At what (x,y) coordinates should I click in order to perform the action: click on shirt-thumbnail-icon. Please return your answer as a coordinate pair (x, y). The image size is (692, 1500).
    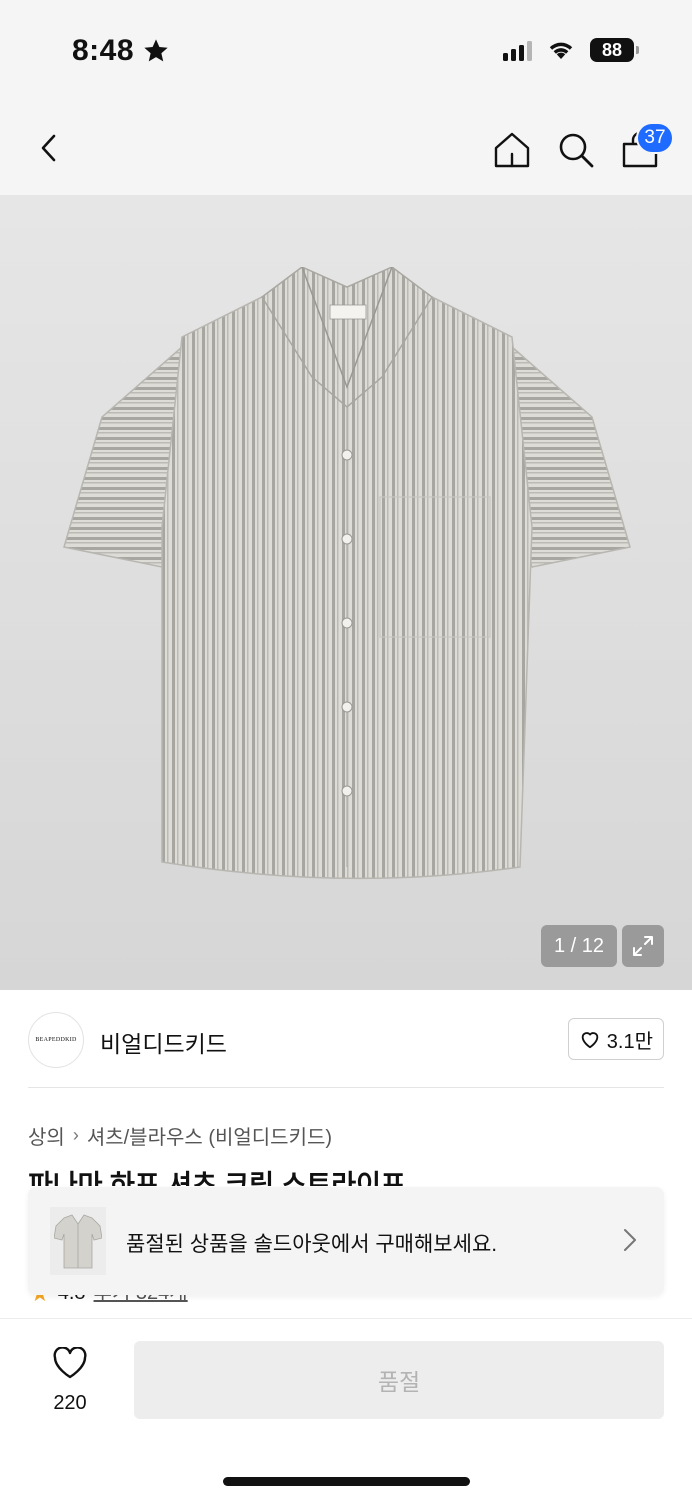
    Looking at the image, I should click on (78, 1241).